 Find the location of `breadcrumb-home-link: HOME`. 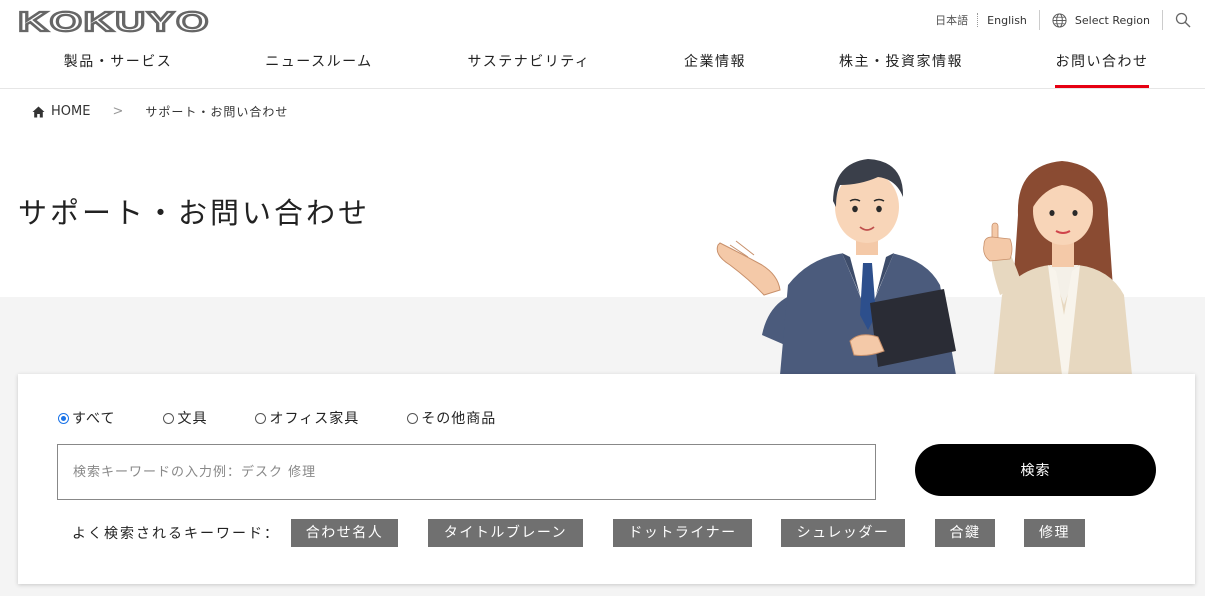

breadcrumb-home-link: HOME is located at coordinates (61, 111).